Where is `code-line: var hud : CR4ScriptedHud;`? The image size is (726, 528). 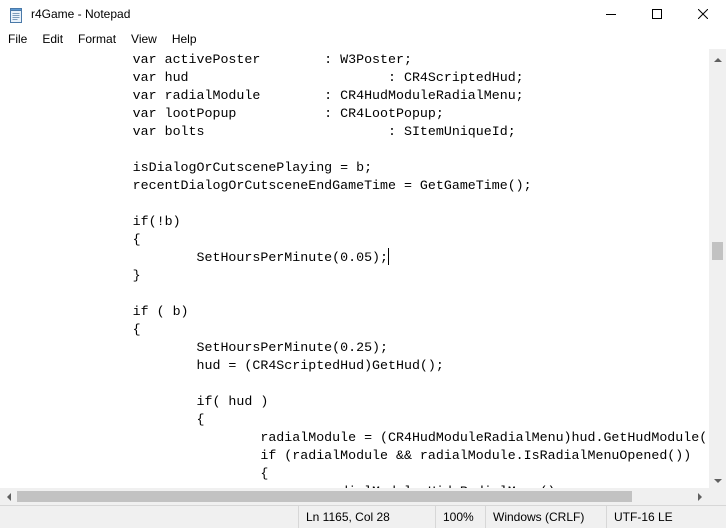
code-line: var hud : CR4ScriptedHud; is located at coordinates (264, 77).